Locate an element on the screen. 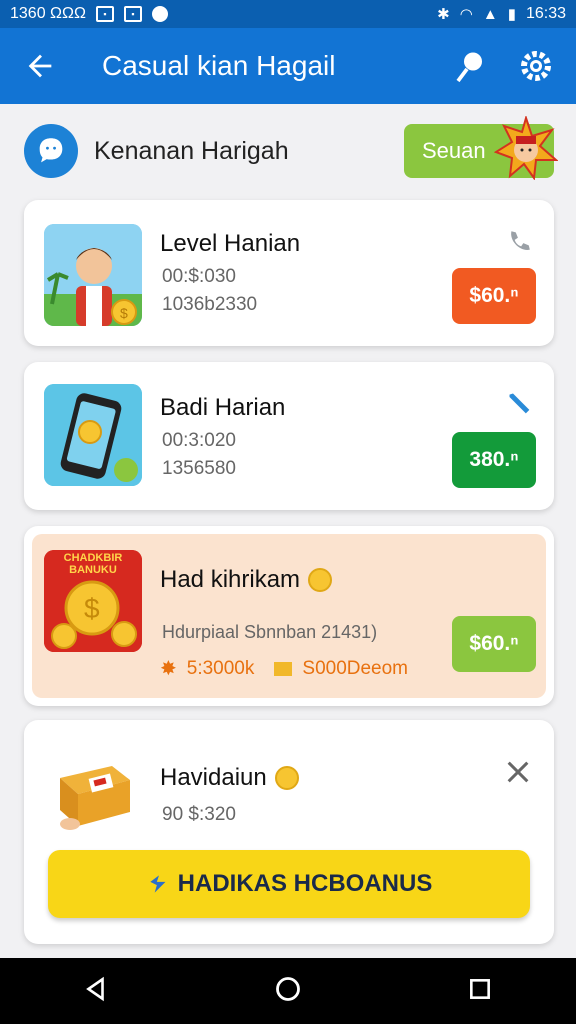 The width and height of the screenshot is (576, 1024). seuan-button: Seuan is located at coordinates (481, 148).